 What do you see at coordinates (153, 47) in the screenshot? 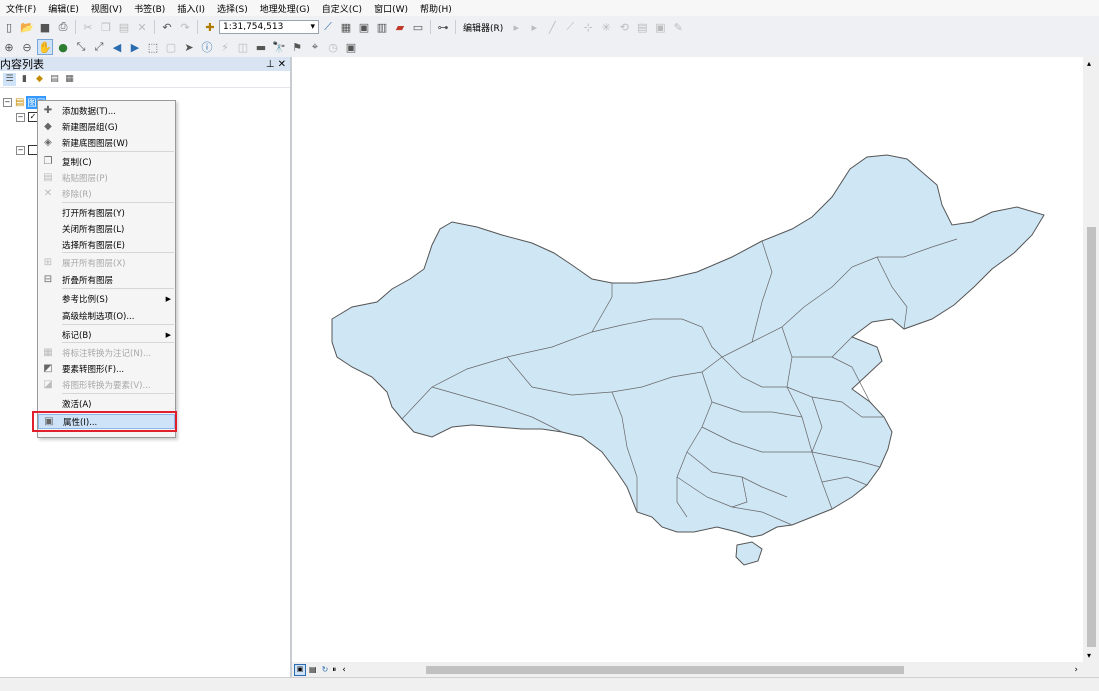
I see `select-features-icon: ⬚` at bounding box center [153, 47].